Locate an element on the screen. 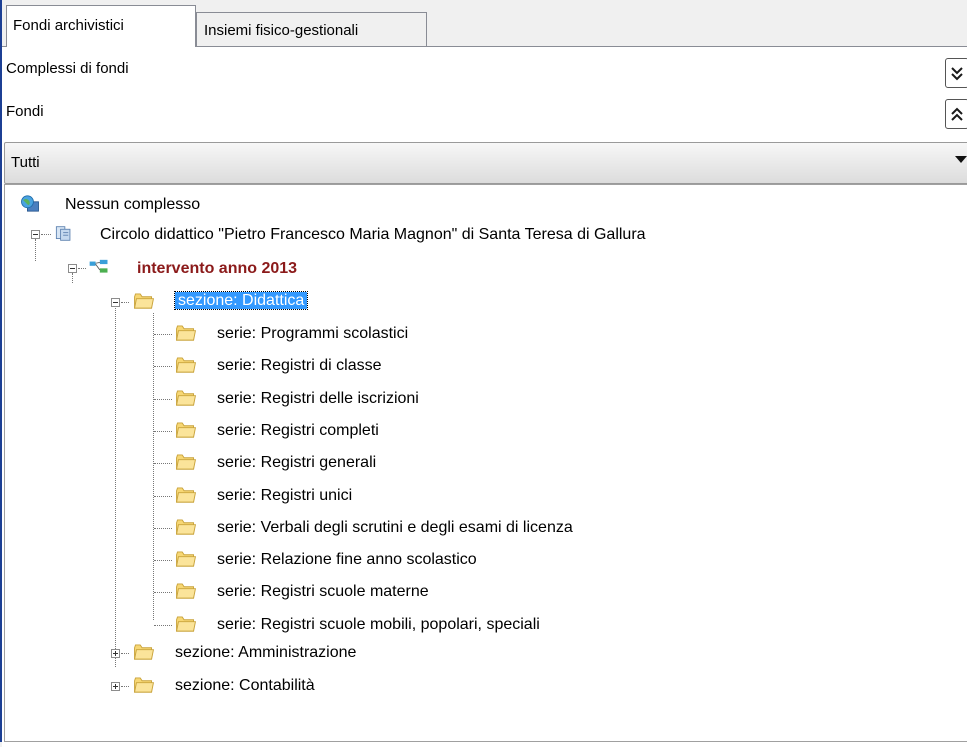  tree-node-serie: serie: Relazione fine anno scolastico is located at coordinates (347, 560).